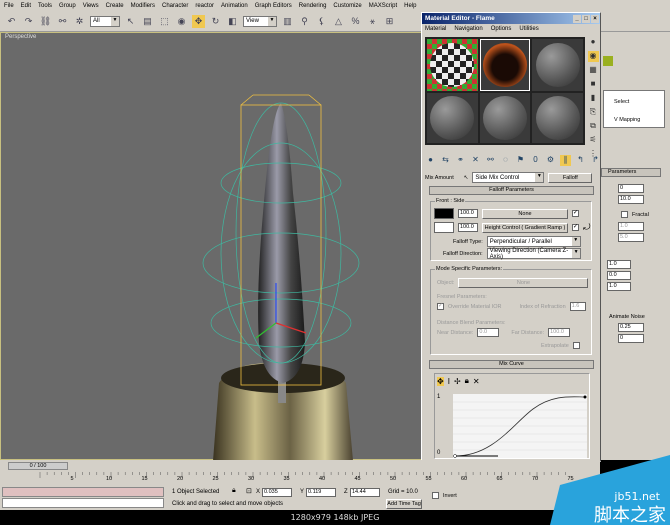 The height and width of the screenshot is (525, 670). I want to click on video-color-check-icon: ▮, so click(593, 98).